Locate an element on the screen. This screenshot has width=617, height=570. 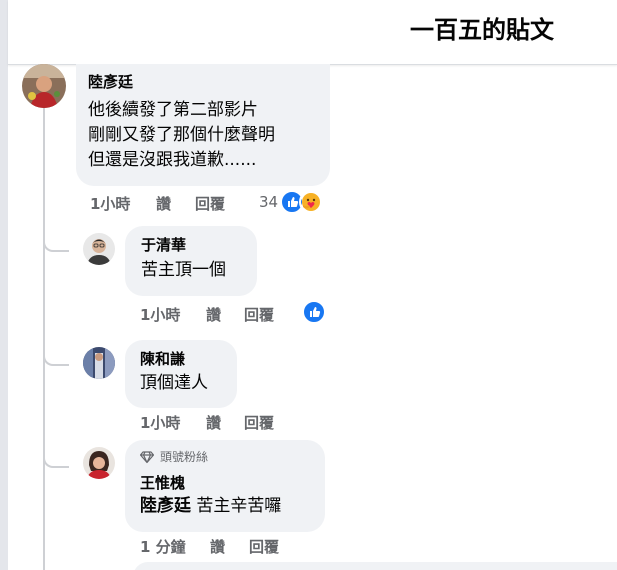
comment-text-line: 苦主頂一個 is located at coordinates (183, 270).